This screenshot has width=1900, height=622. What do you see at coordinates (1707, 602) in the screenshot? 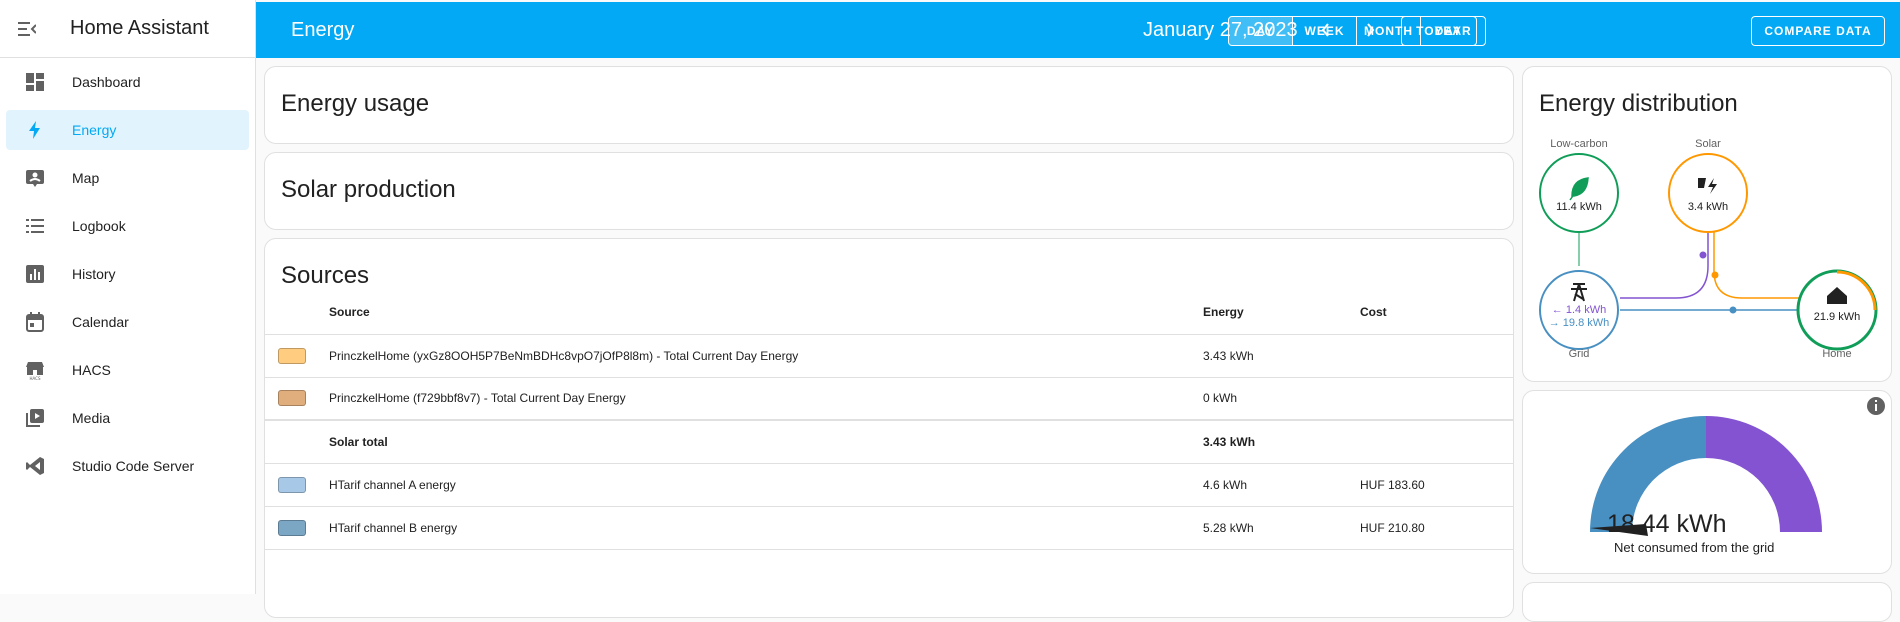
I see `next-card` at bounding box center [1707, 602].